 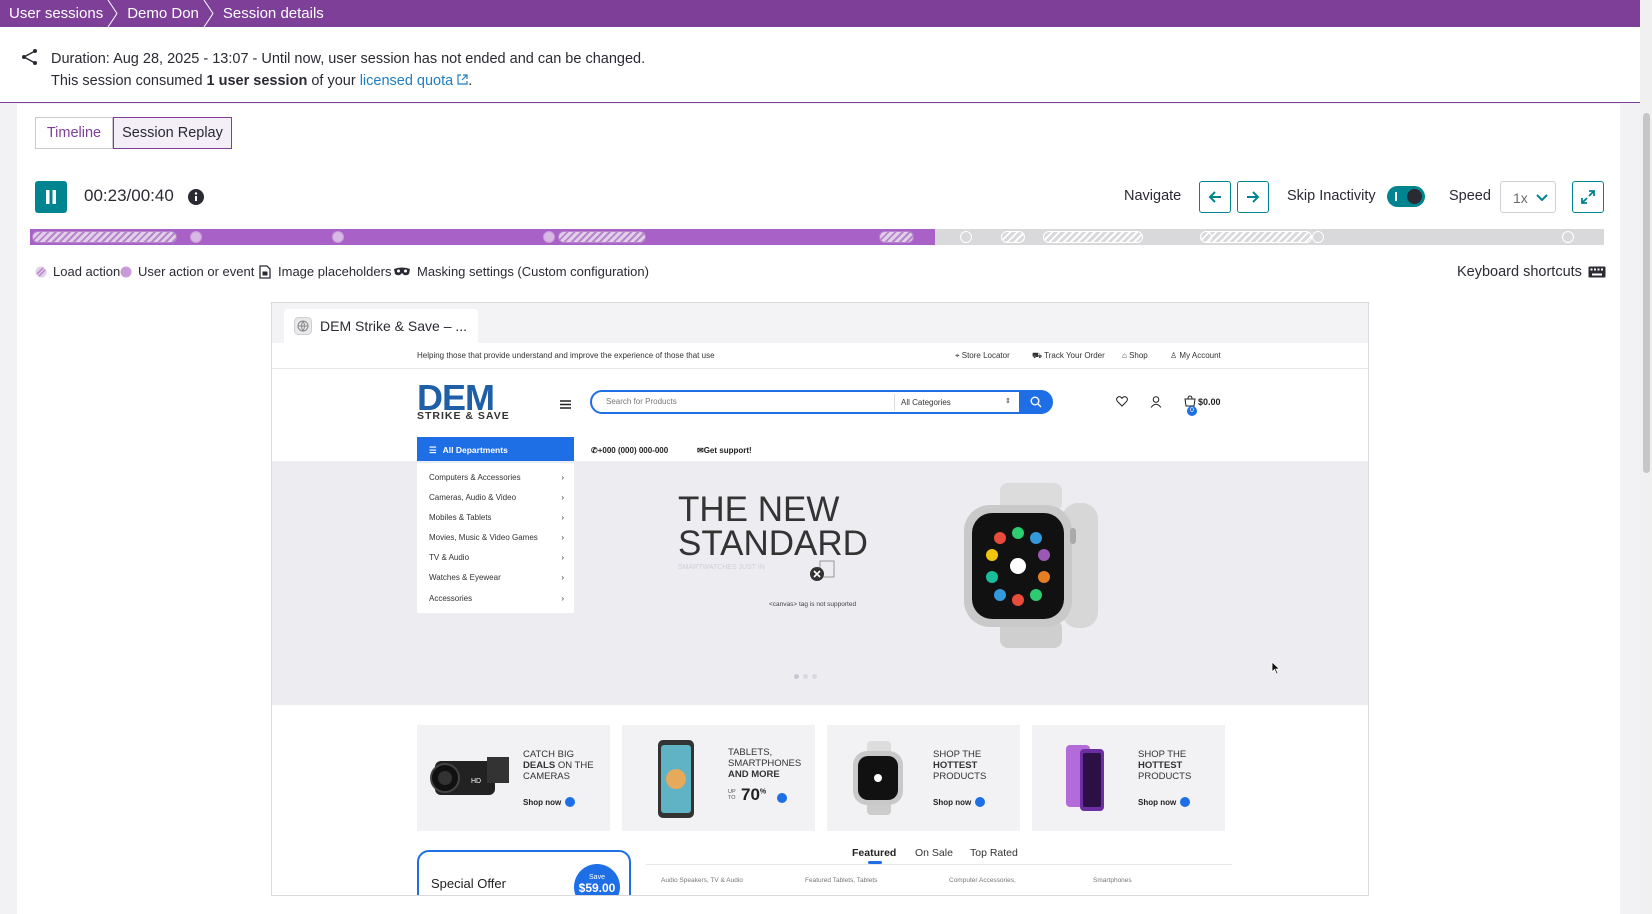 What do you see at coordinates (472, 497) in the screenshot?
I see `department-label: Cameras, Audio & Video` at bounding box center [472, 497].